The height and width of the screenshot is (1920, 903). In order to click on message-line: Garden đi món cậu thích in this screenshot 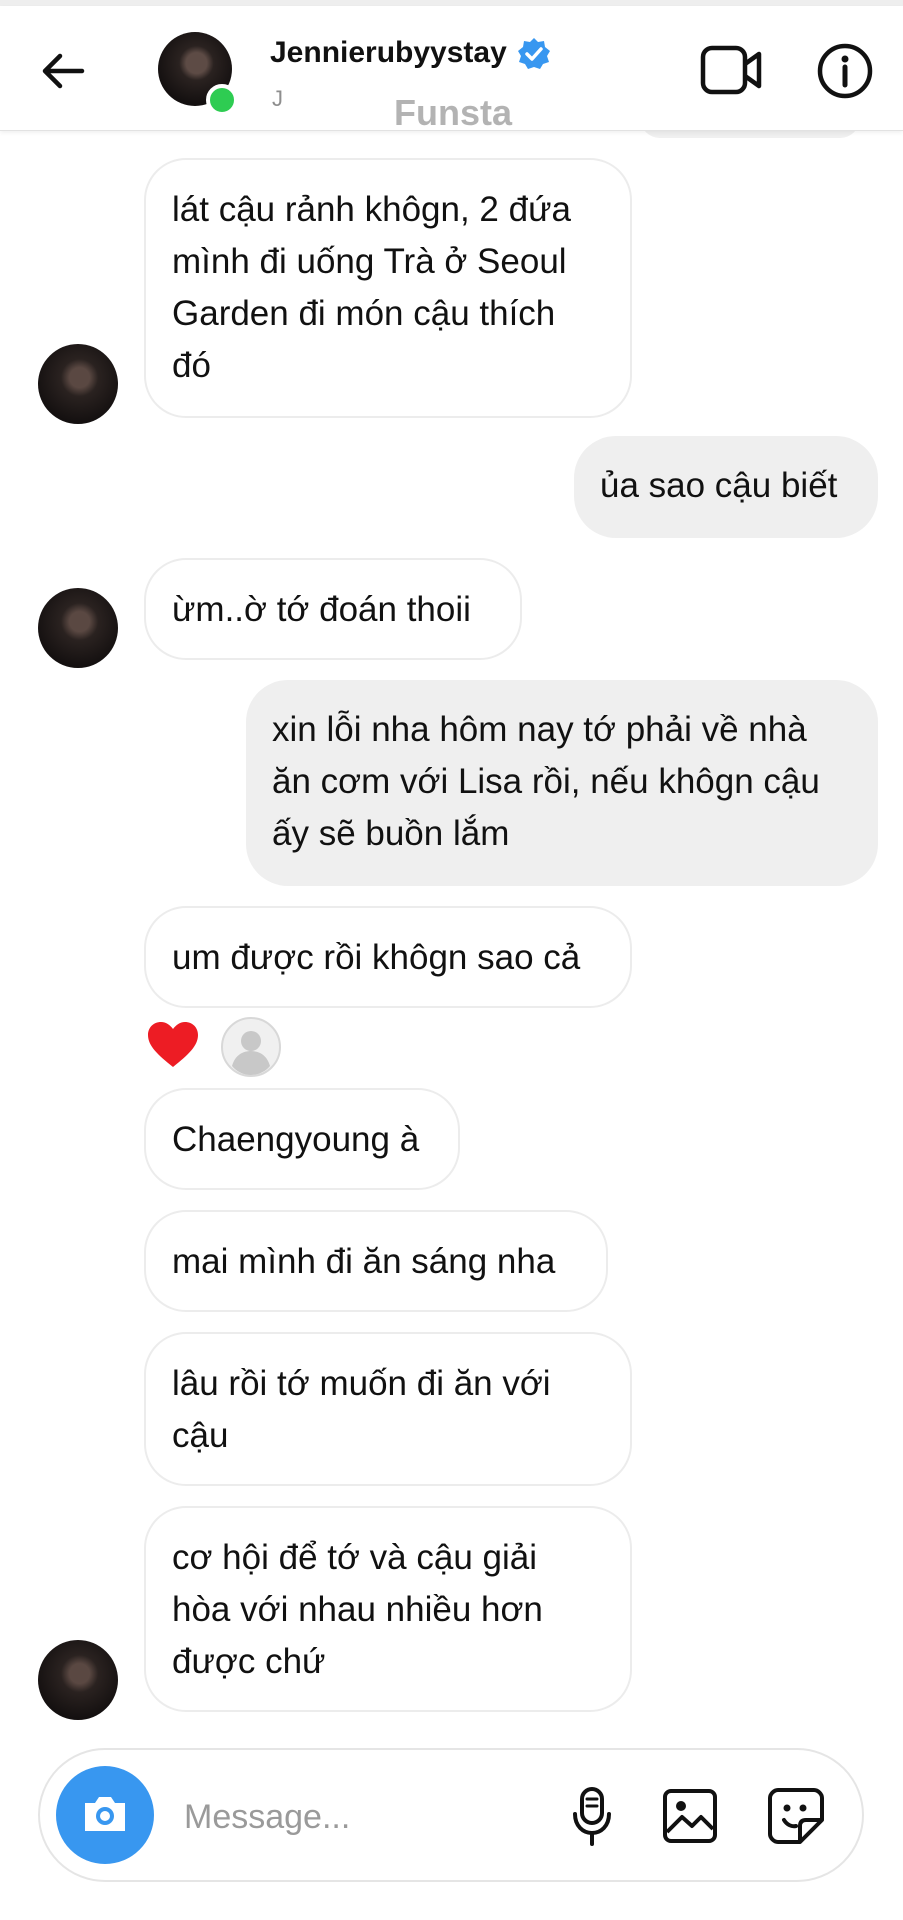, I will do `click(364, 313)`.